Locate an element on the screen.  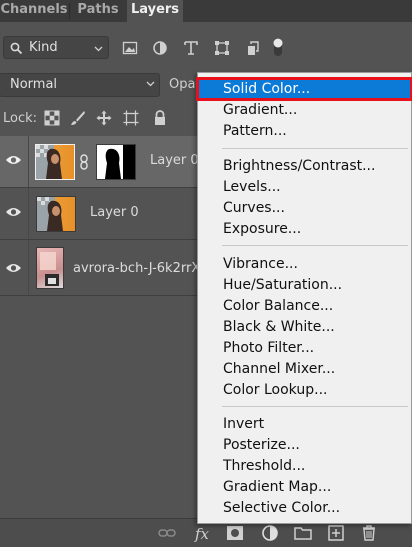
filter-shape-icon is located at coordinates (222, 48).